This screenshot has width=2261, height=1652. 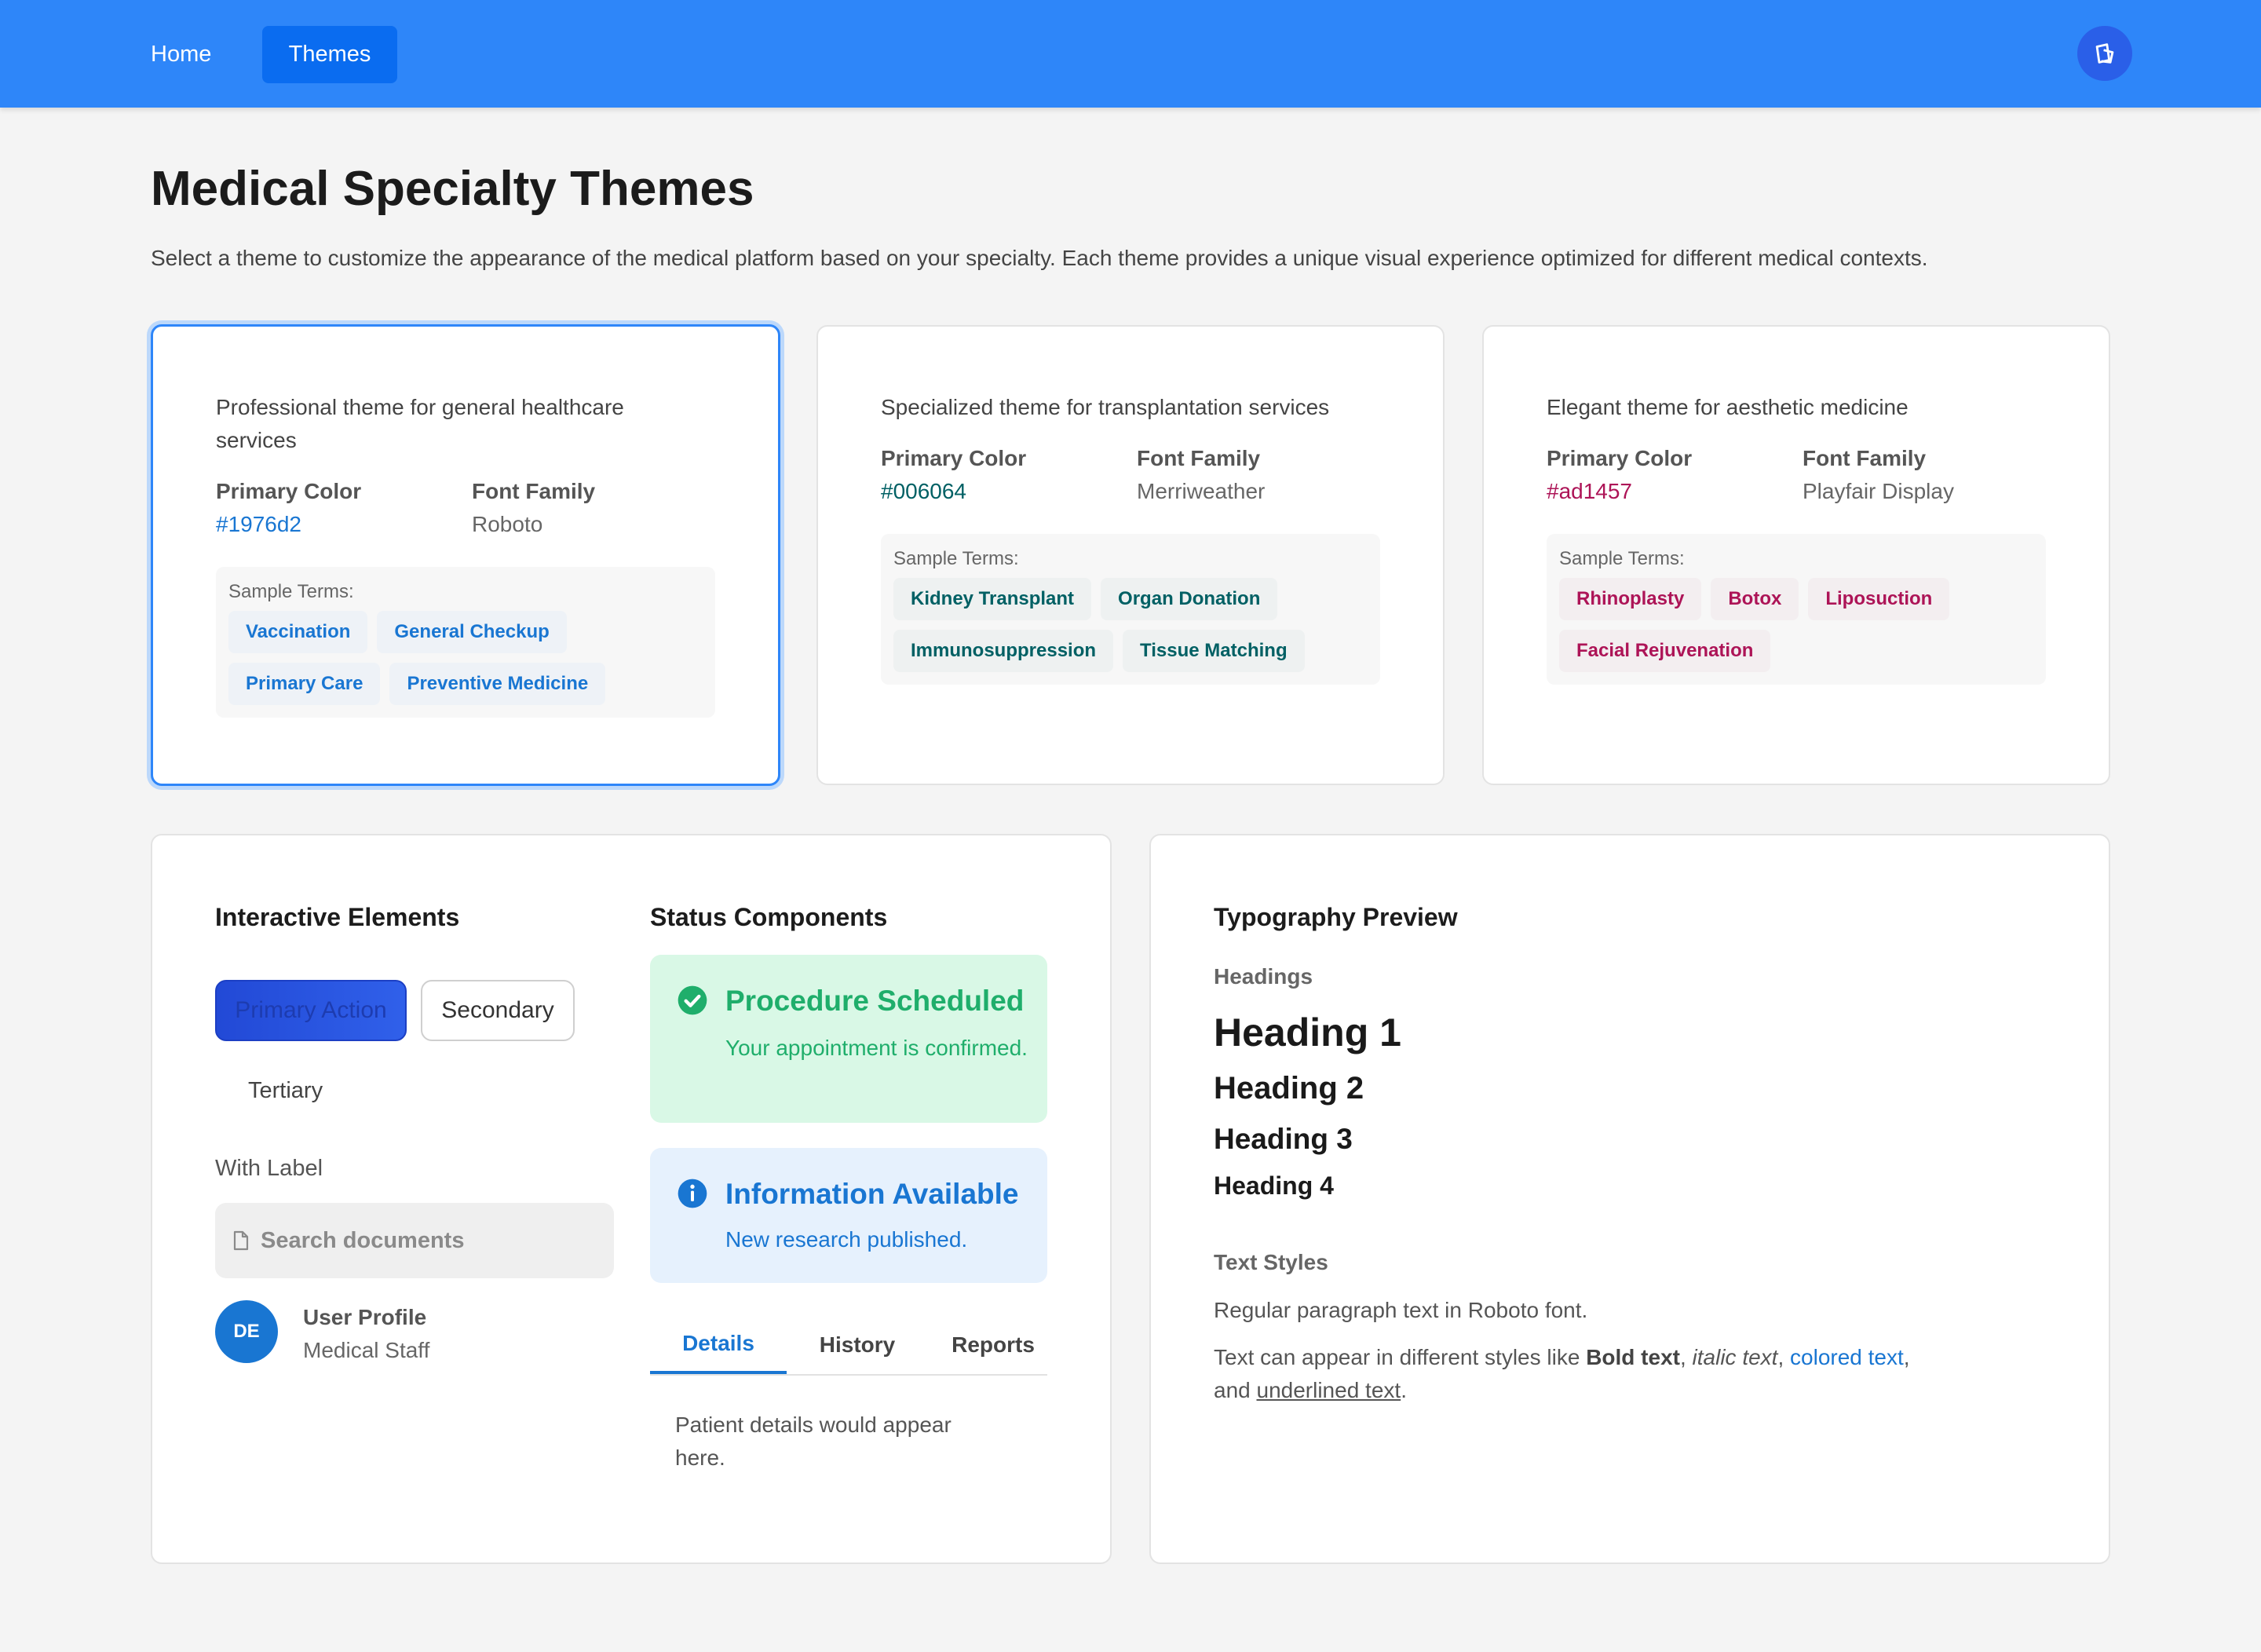 What do you see at coordinates (1274, 1185) in the screenshot?
I see `heading-4-sample: Heading 4` at bounding box center [1274, 1185].